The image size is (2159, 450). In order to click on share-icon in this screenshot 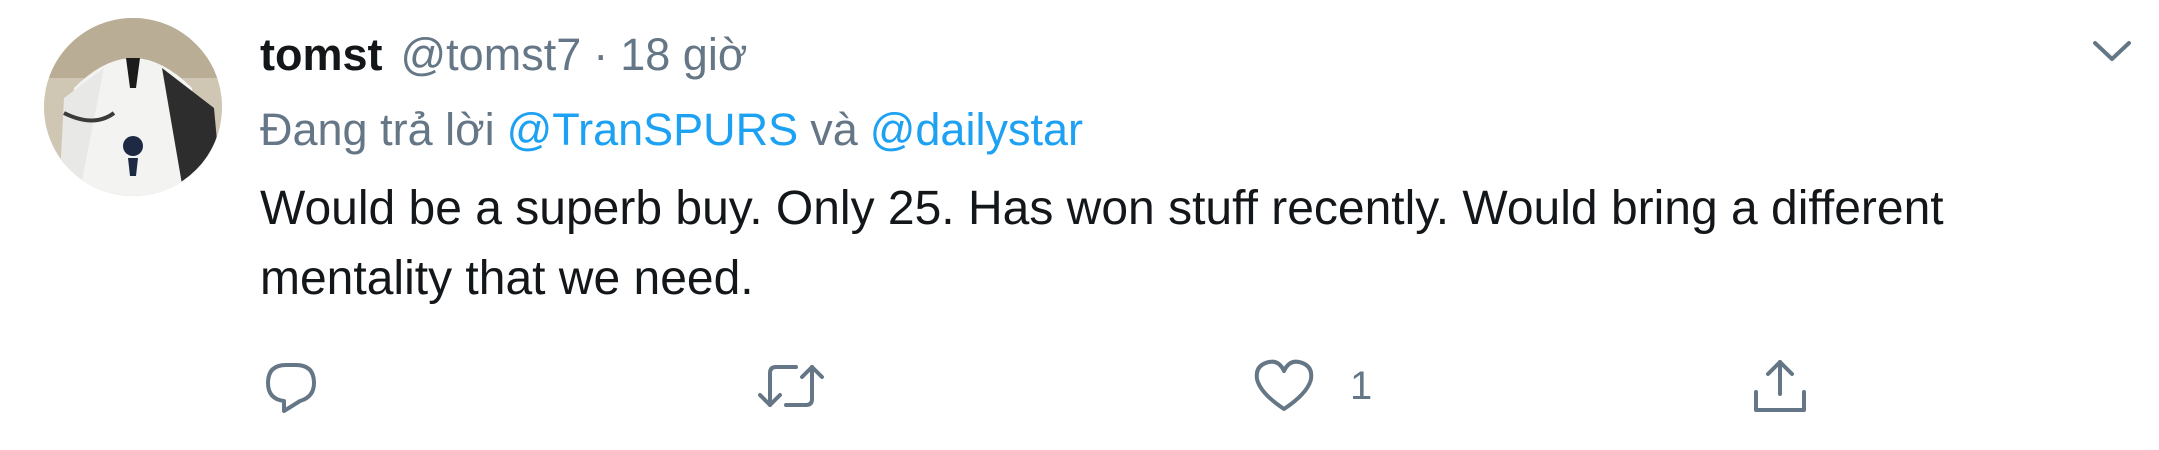, I will do `click(1780, 386)`.